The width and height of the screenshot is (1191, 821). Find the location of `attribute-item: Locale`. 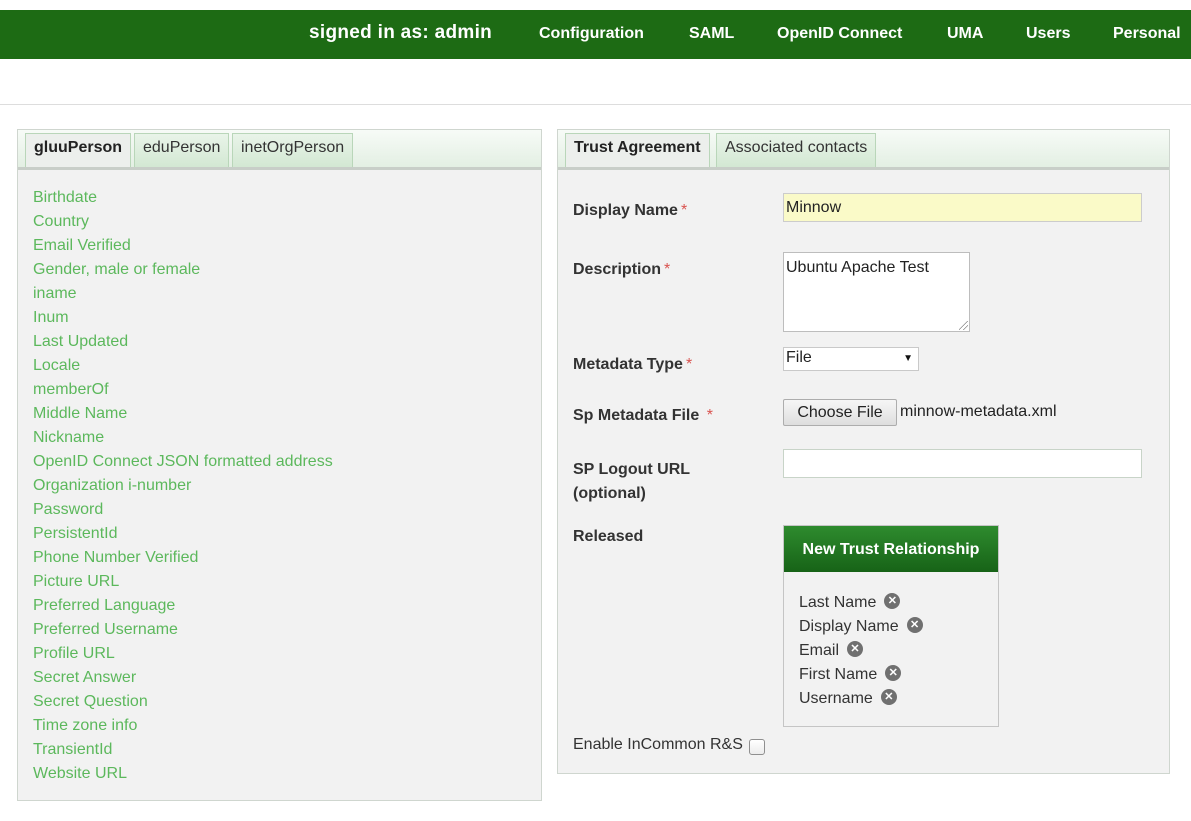

attribute-item: Locale is located at coordinates (183, 366).